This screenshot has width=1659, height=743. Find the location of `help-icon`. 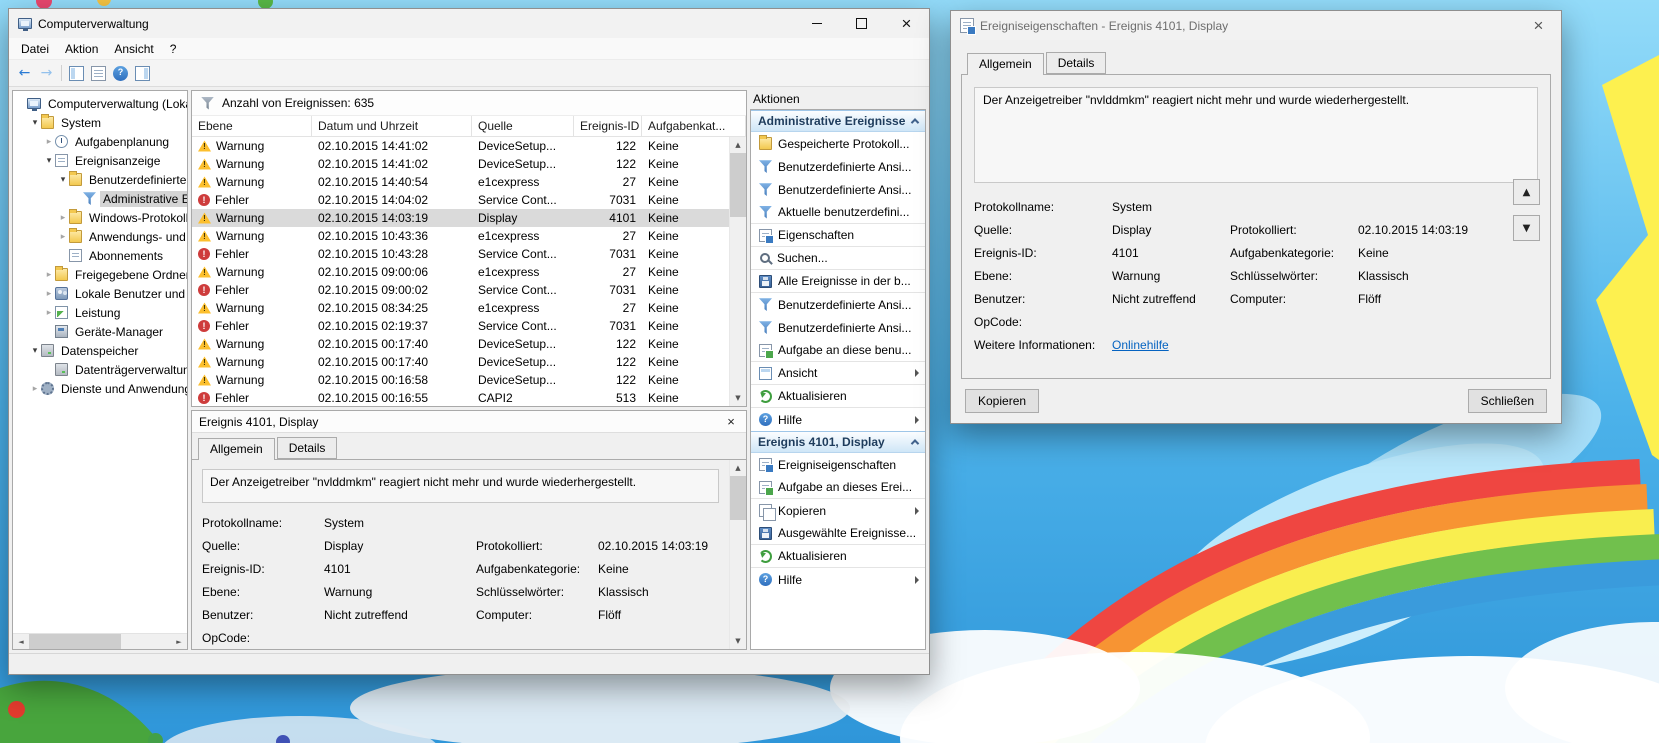

help-icon is located at coordinates (120, 73).